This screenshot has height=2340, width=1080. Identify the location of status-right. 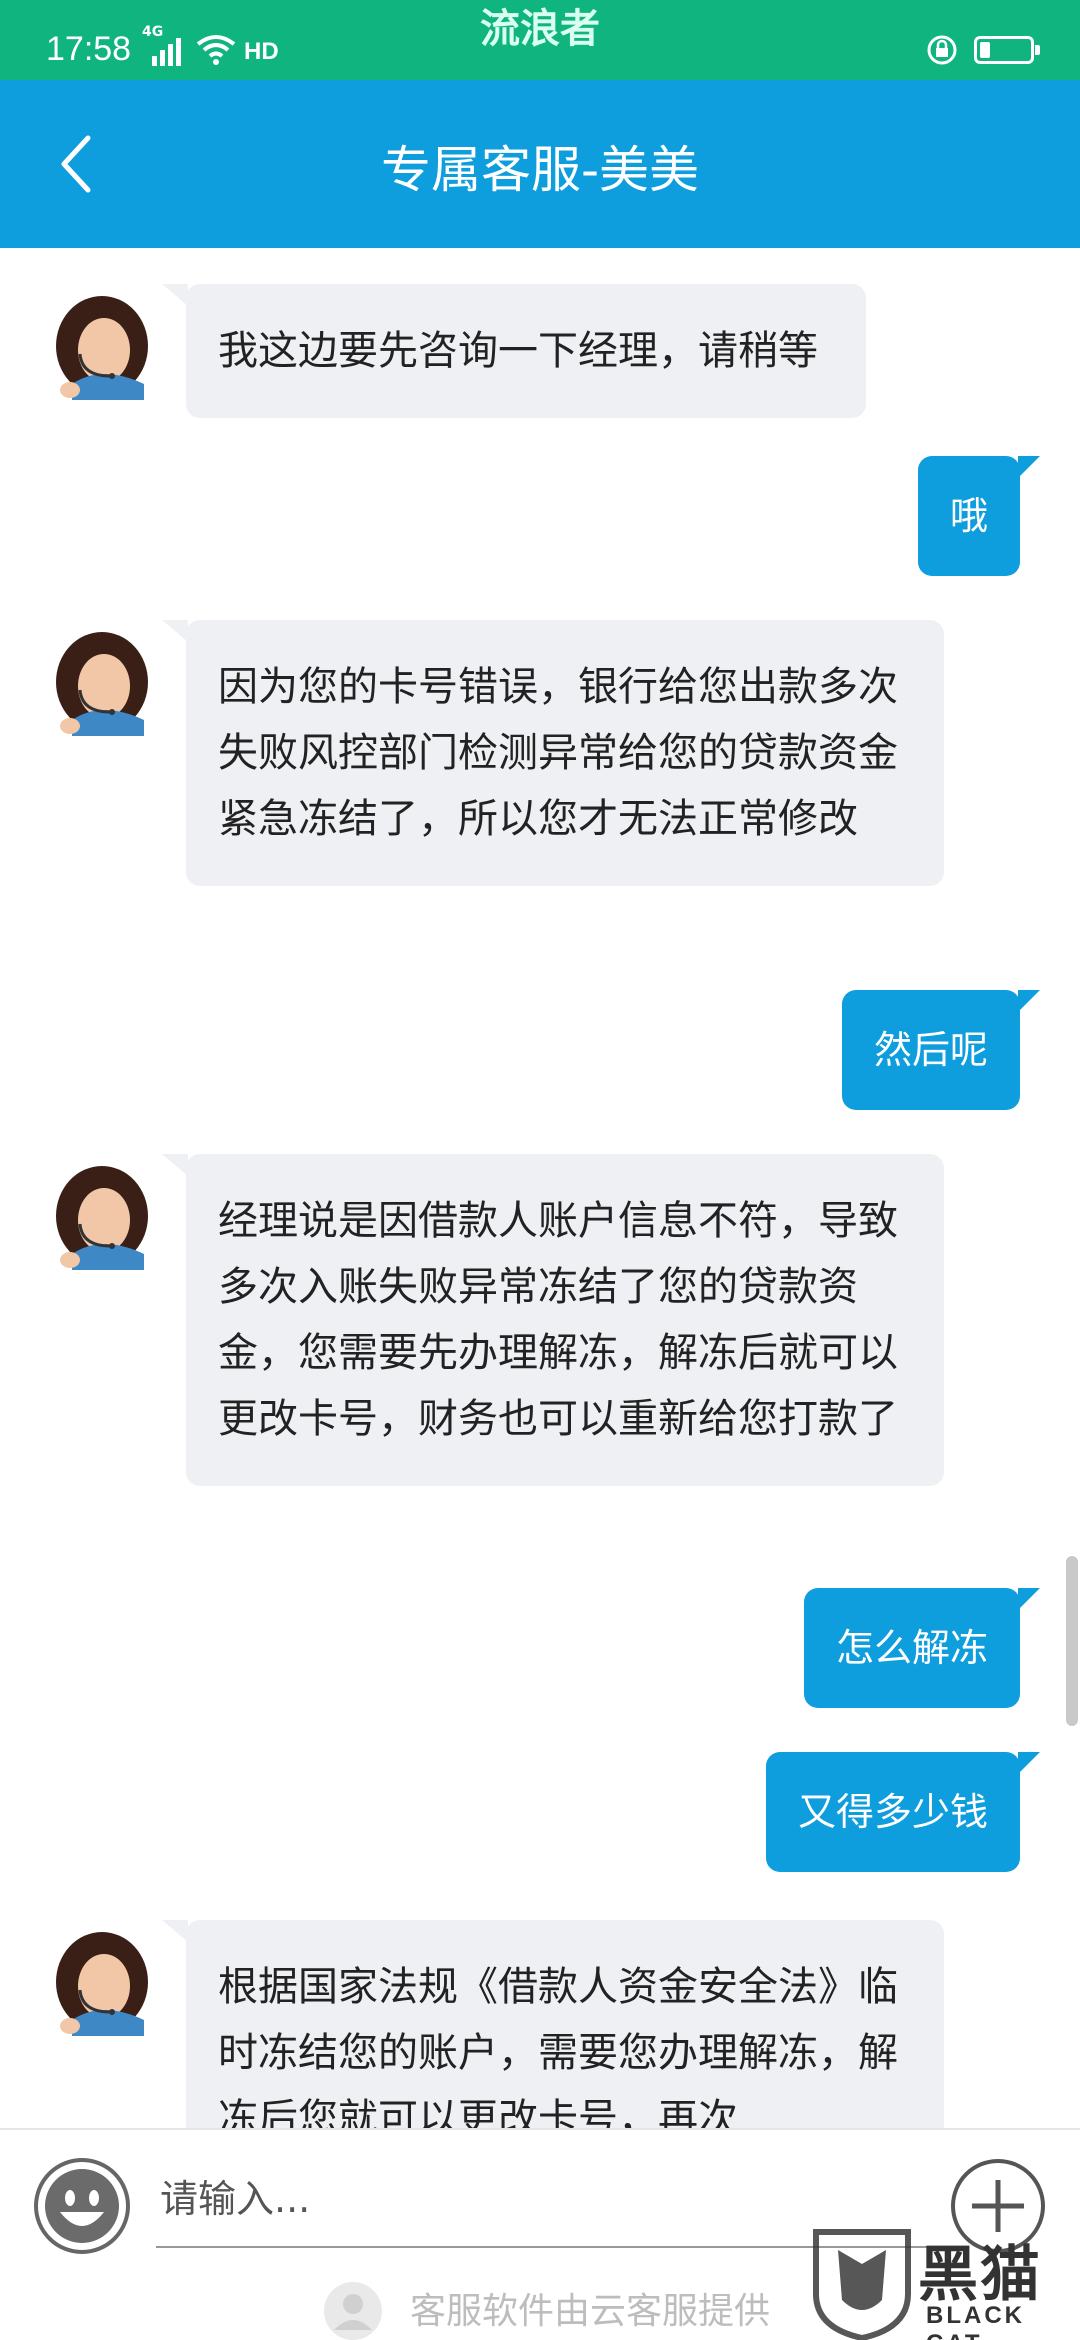
(983, 50).